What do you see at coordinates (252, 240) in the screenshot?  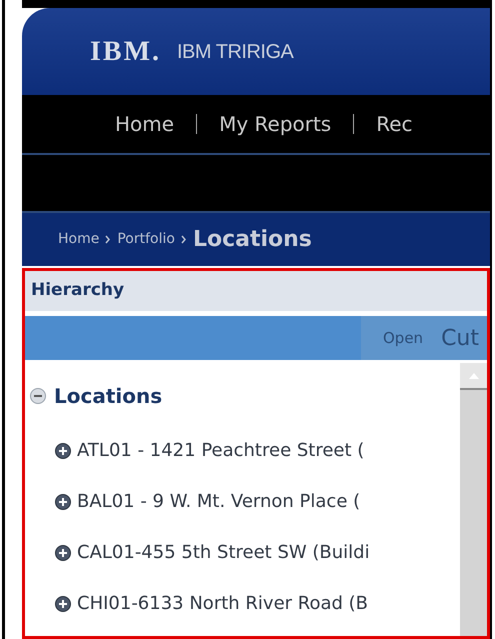 I see `breadcrumb-current: Locations` at bounding box center [252, 240].